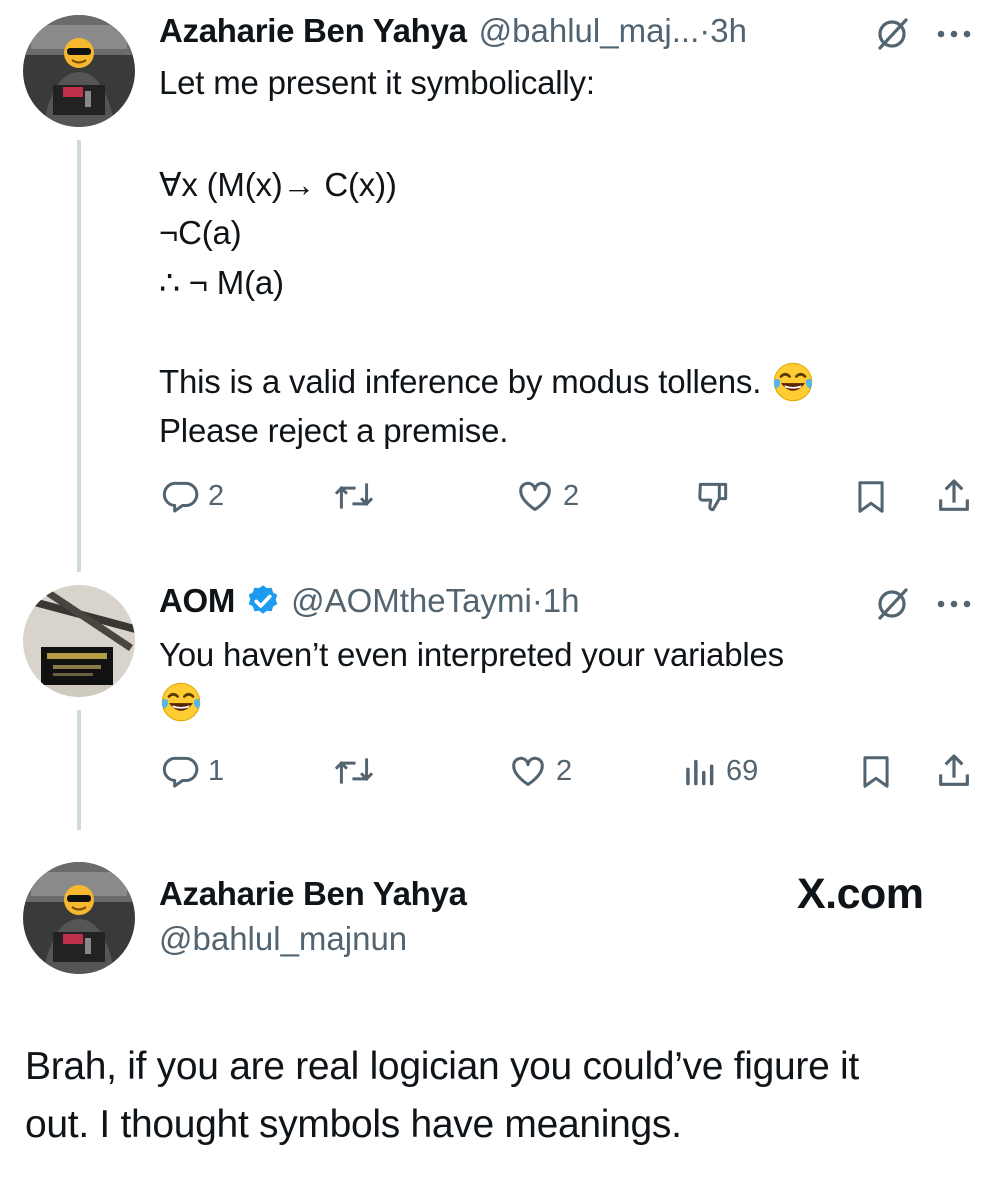 The image size is (1003, 1200). Describe the element at coordinates (221, 282) in the screenshot. I see `tweet-text-line: ∴ ¬ M(a)` at that location.